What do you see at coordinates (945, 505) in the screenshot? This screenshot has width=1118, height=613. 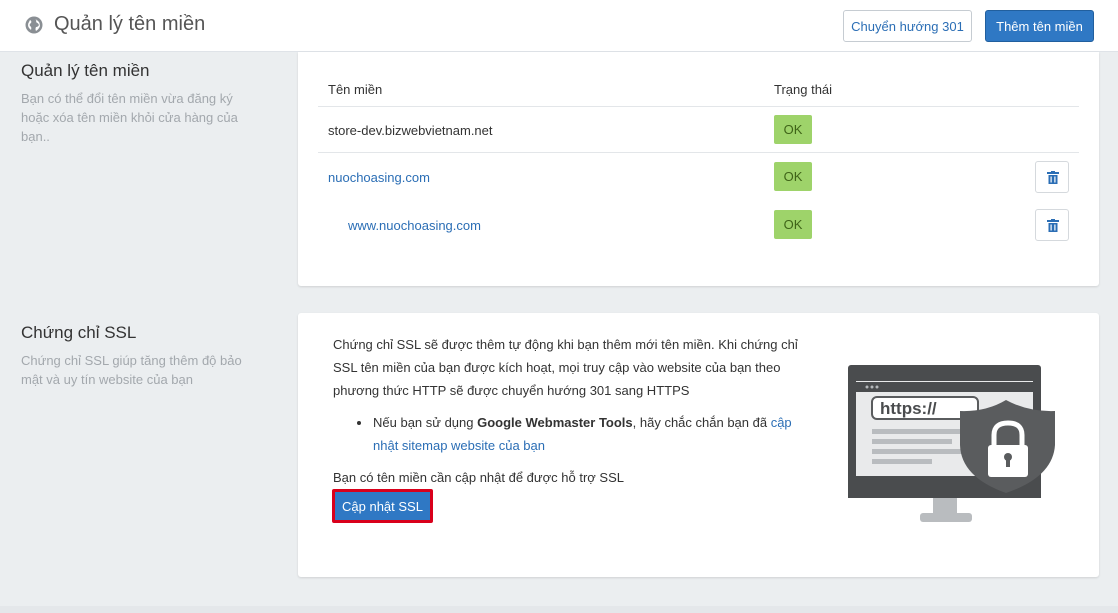 I see `monitor-stand` at bounding box center [945, 505].